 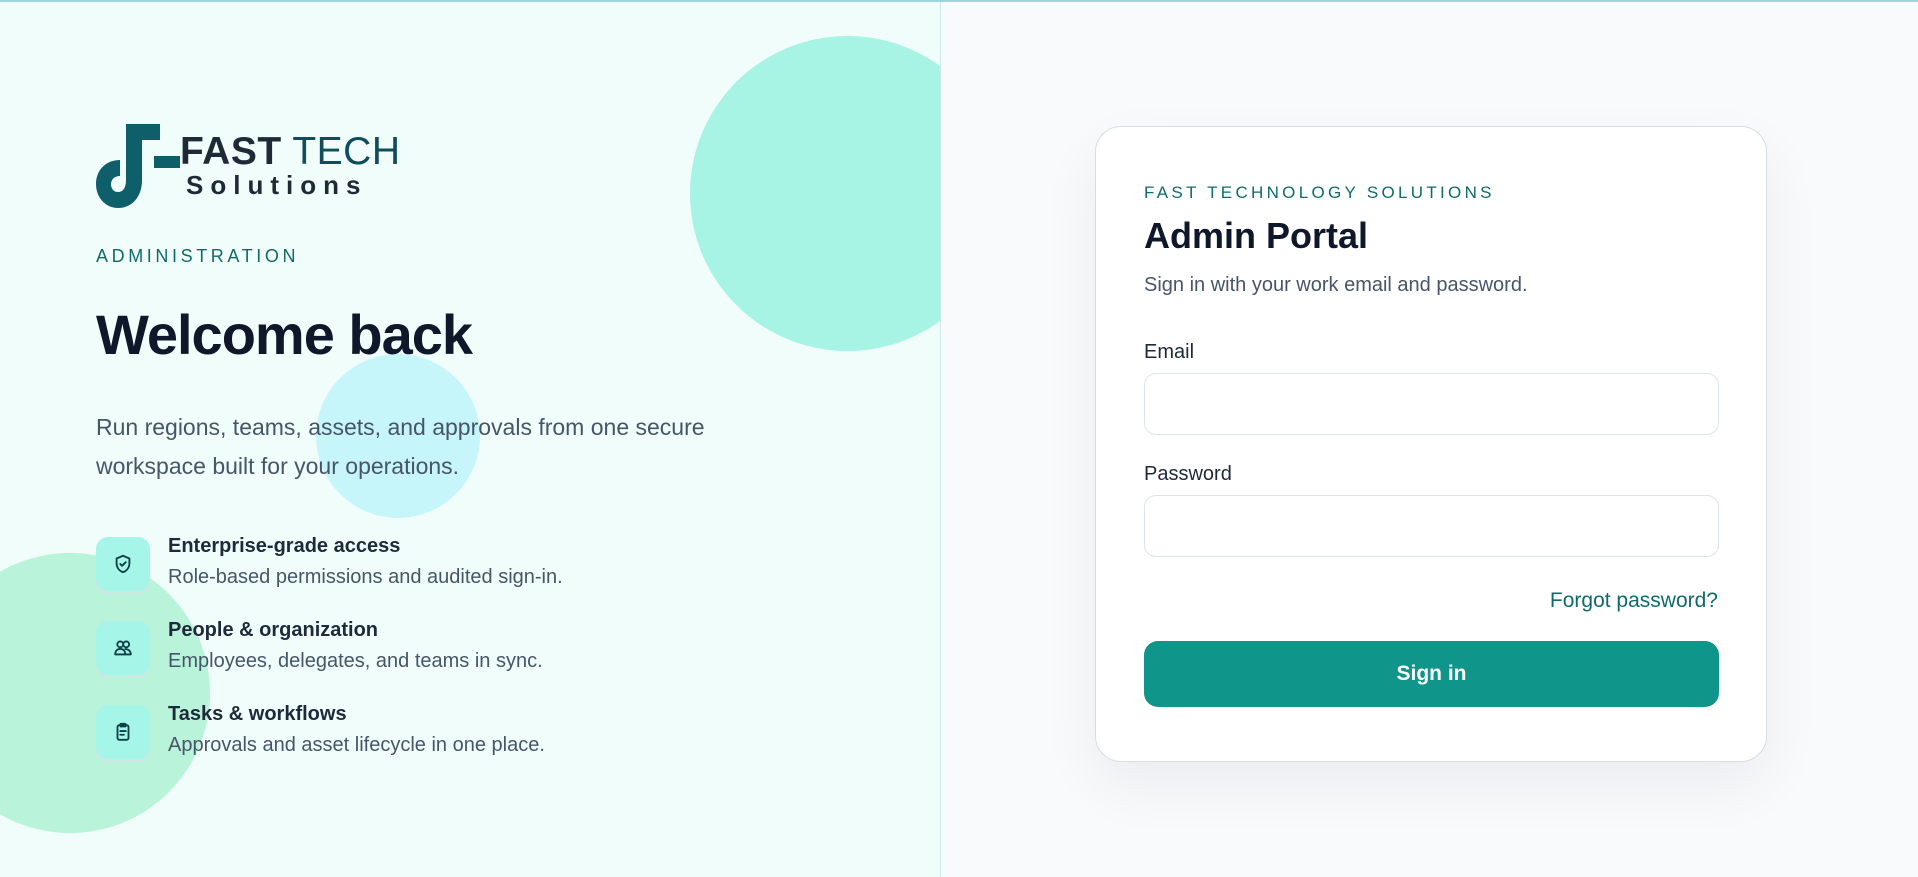 What do you see at coordinates (198, 256) in the screenshot?
I see `section-eyebrow: ADMINISTRATION` at bounding box center [198, 256].